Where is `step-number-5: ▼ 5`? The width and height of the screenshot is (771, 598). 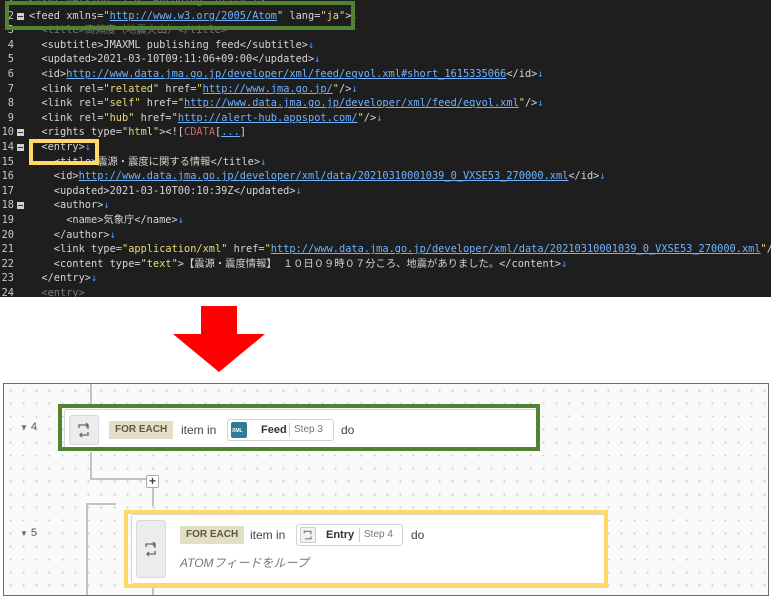
step-number-5: ▼ 5 is located at coordinates (28, 533).